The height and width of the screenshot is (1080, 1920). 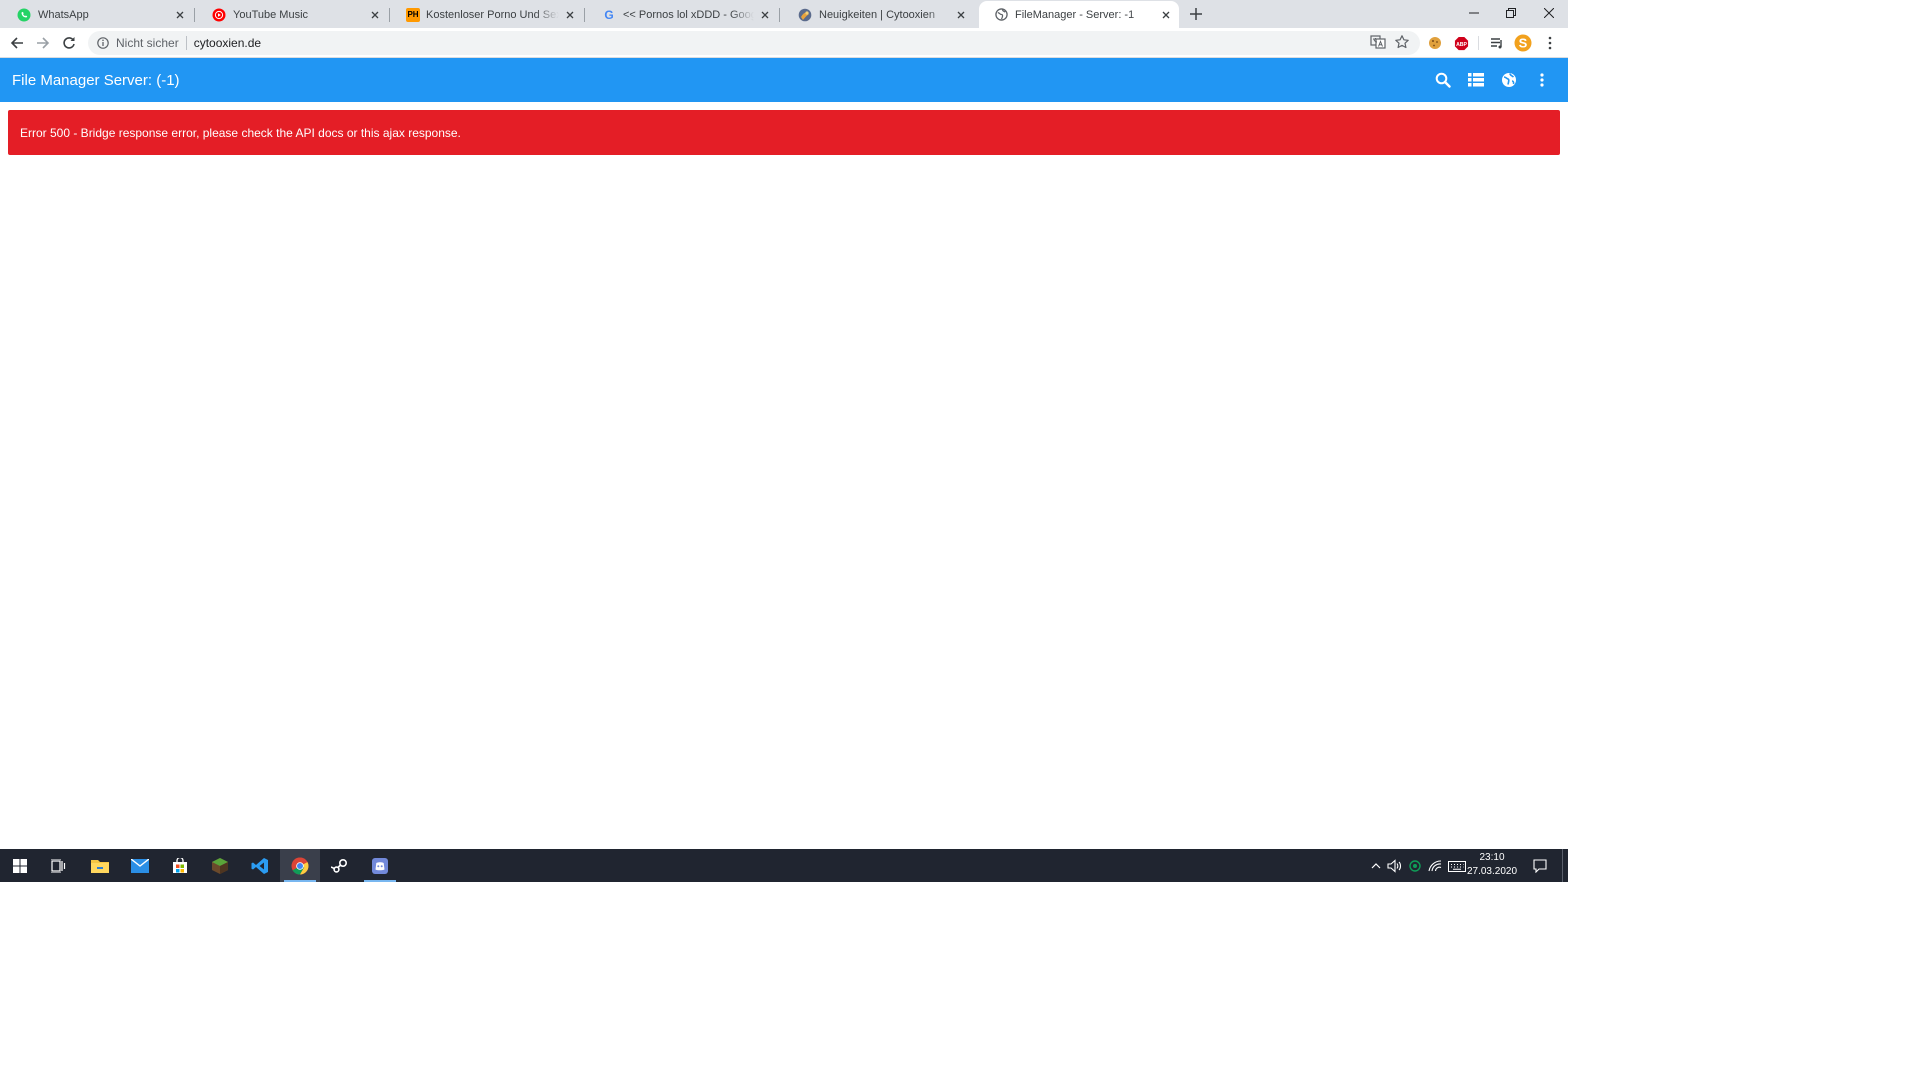 I want to click on reload-button, so click(x=69, y=43).